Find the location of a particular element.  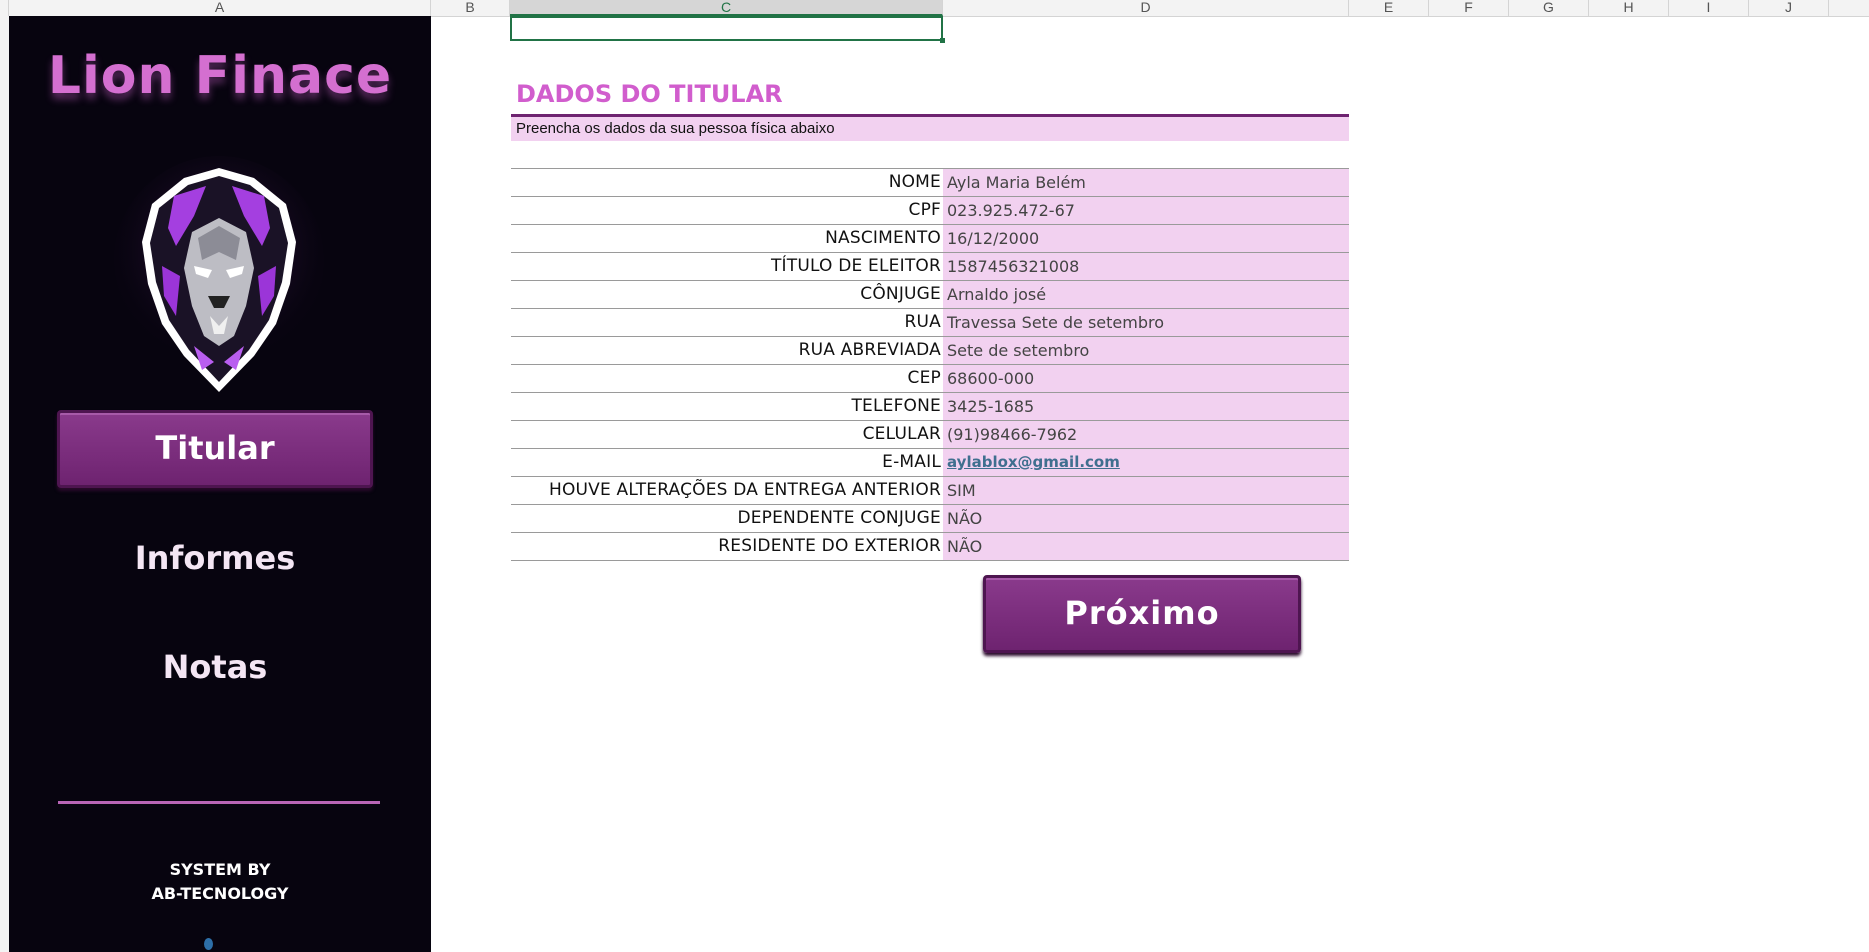

brand-title: Lion Finace is located at coordinates (220, 76).